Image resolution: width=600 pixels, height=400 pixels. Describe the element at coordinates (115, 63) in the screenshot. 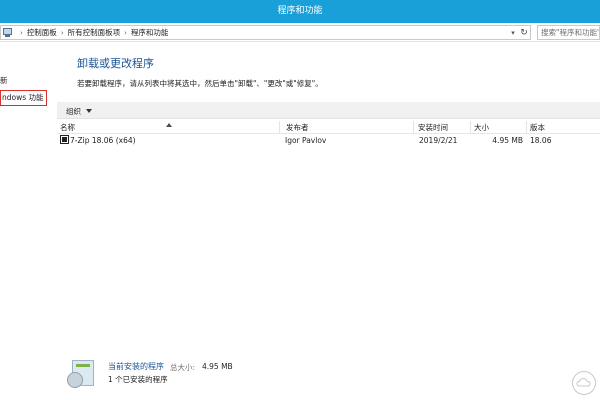

I see `page-title: 卸载或更改程序` at that location.